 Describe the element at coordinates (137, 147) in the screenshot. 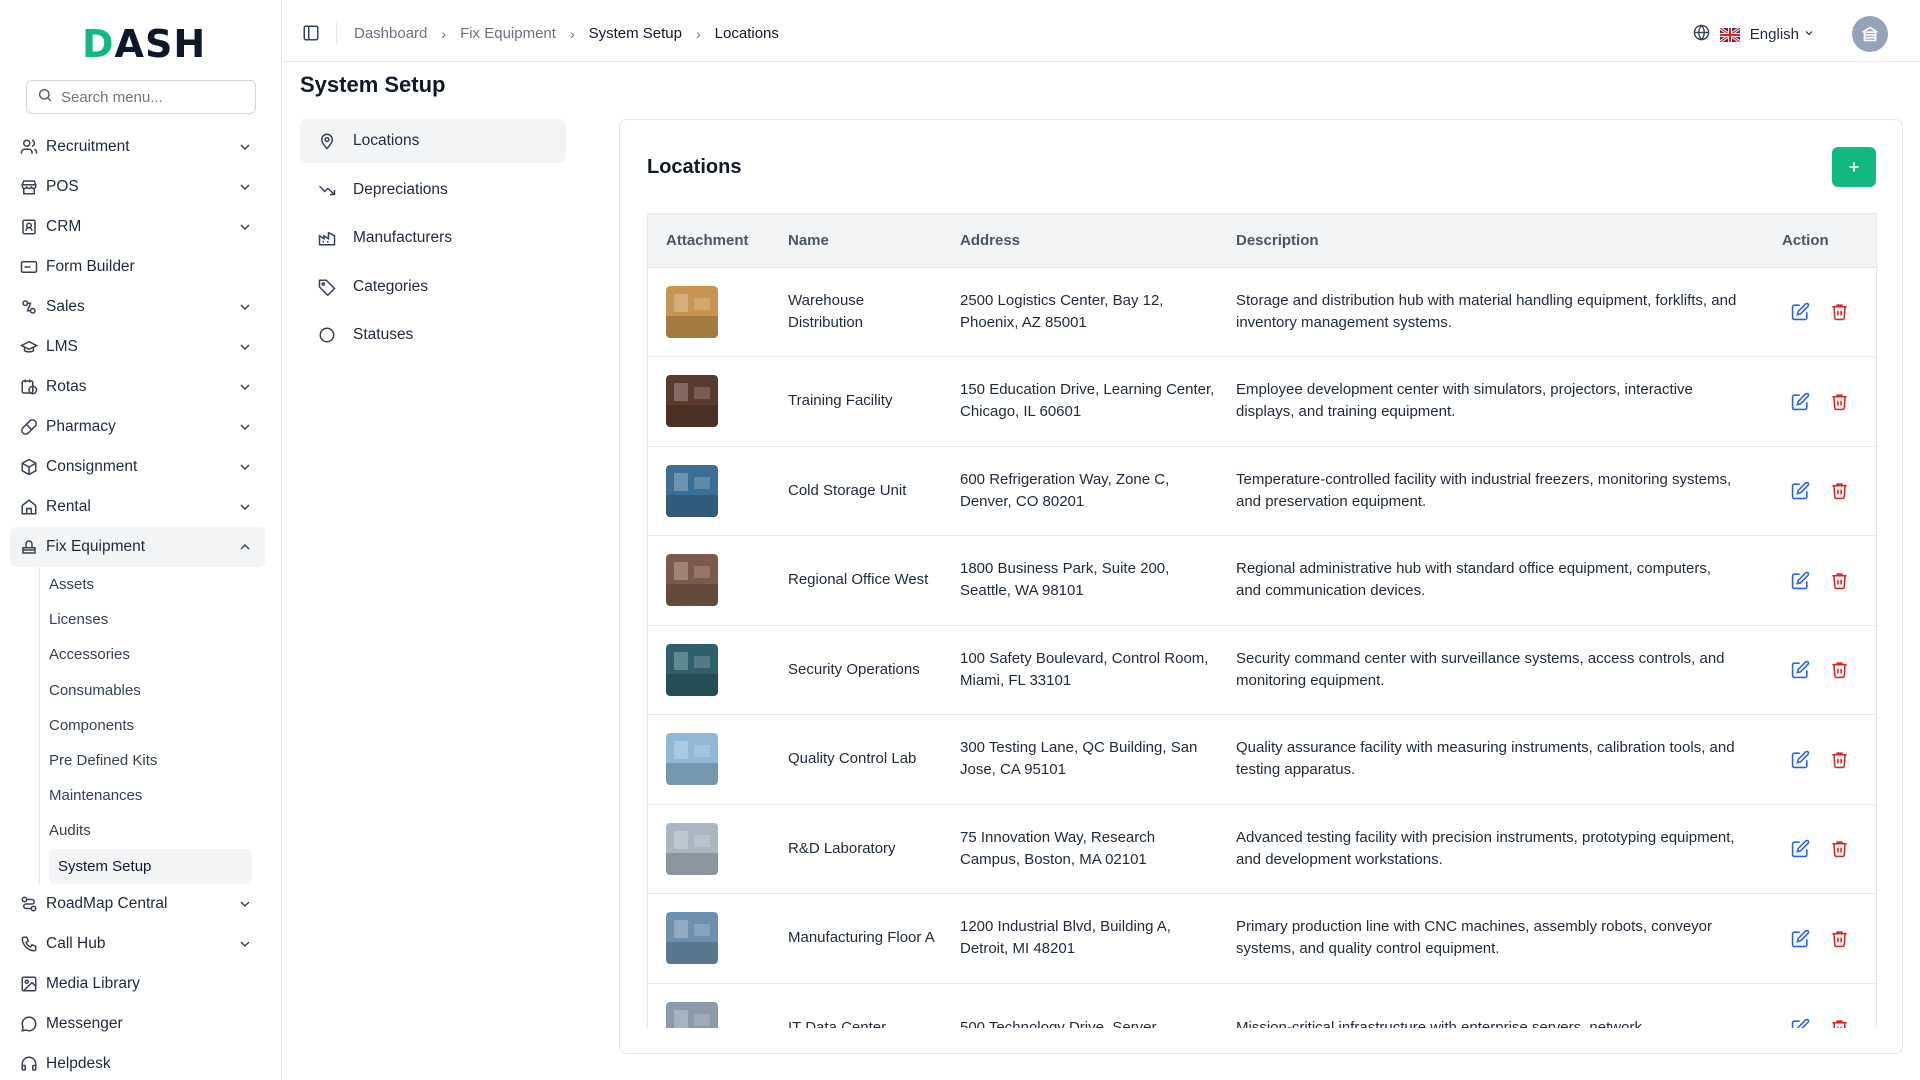

I see `sidebar-item-recruitment: Recruitment` at that location.